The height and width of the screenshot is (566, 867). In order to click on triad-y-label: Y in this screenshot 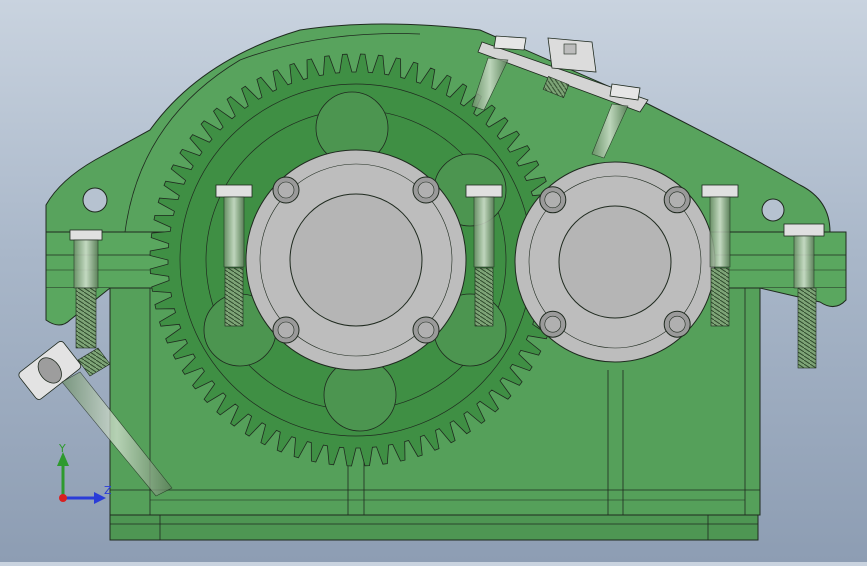, I will do `click(62, 448)`.